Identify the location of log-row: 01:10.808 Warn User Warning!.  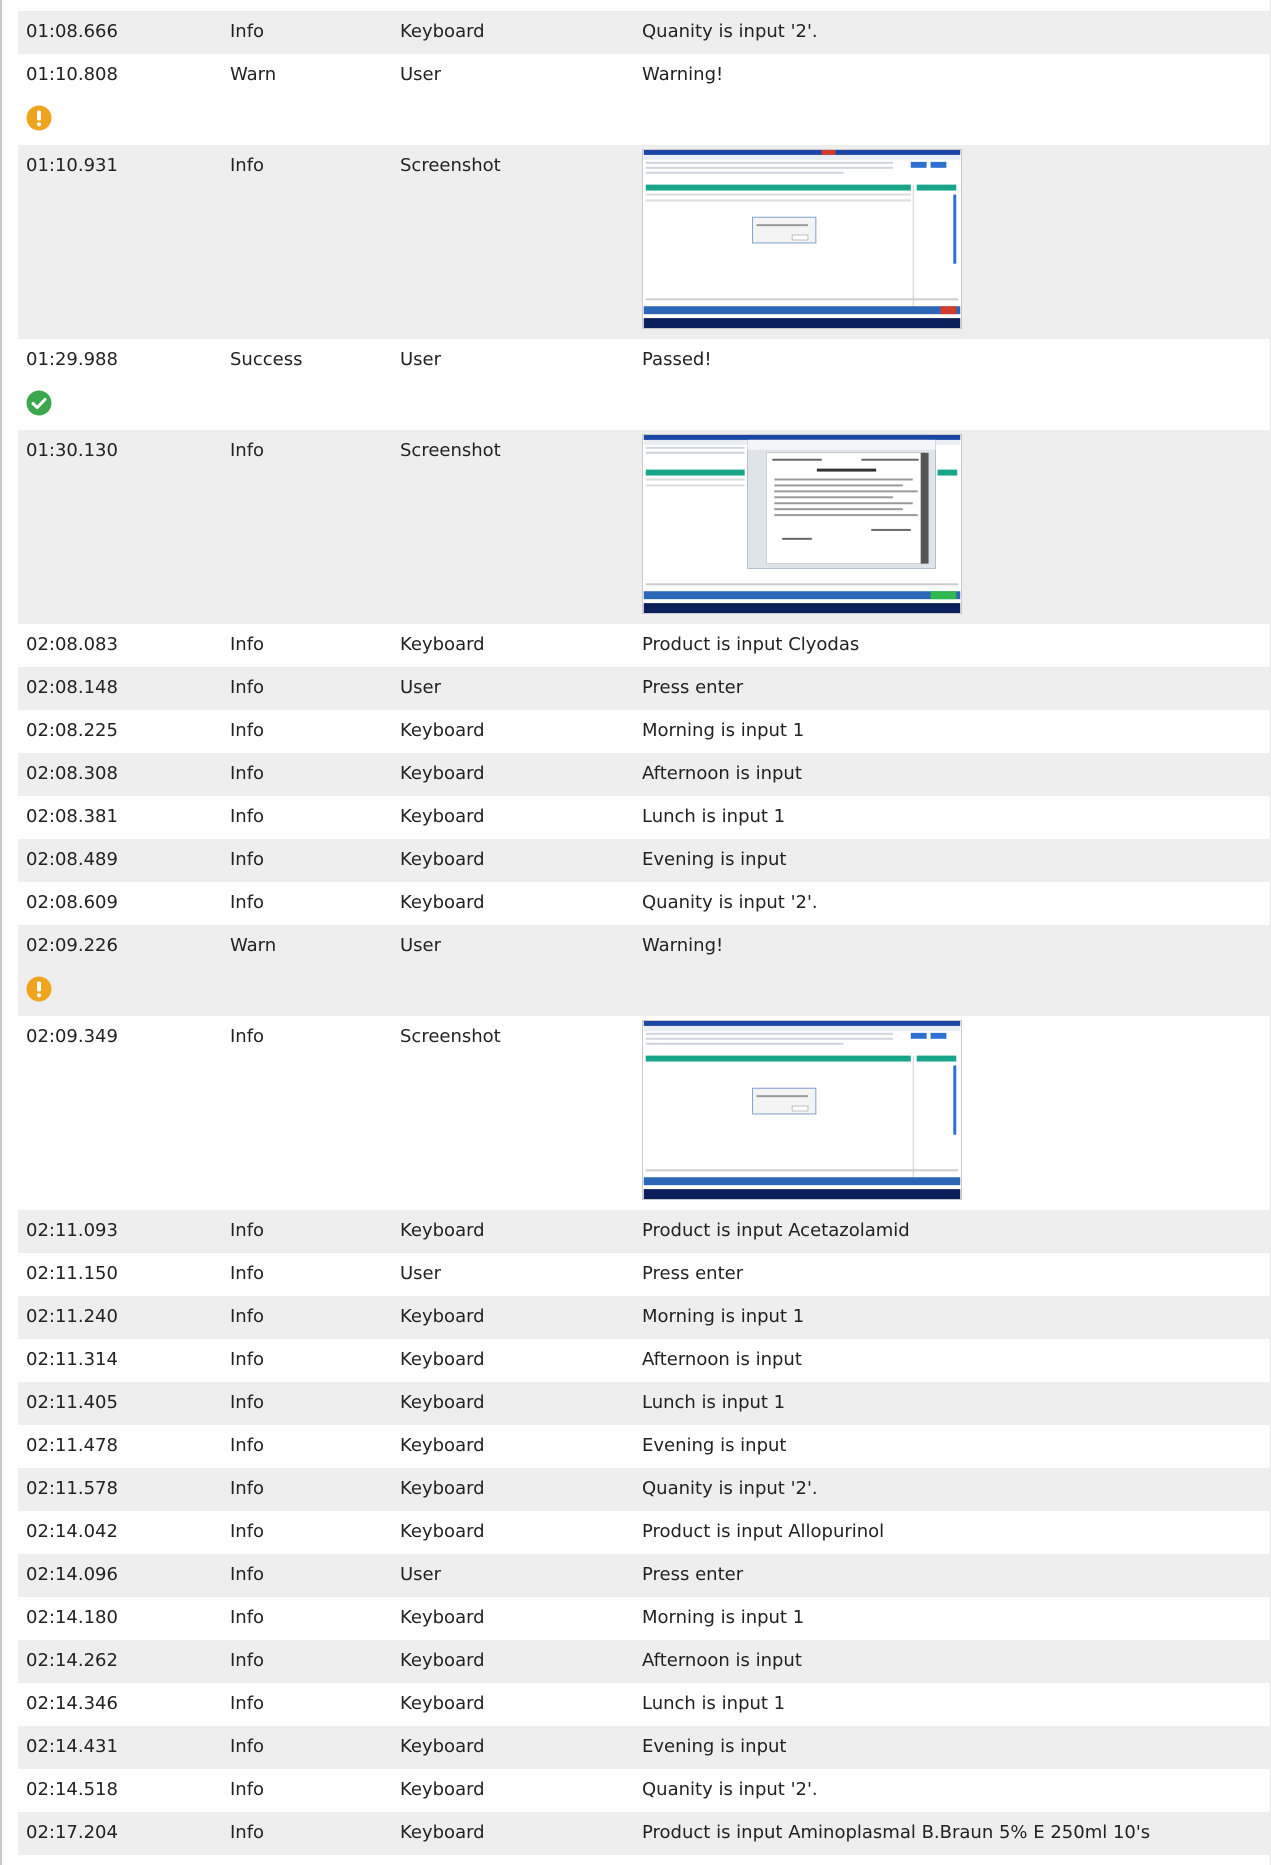
(644, 99).